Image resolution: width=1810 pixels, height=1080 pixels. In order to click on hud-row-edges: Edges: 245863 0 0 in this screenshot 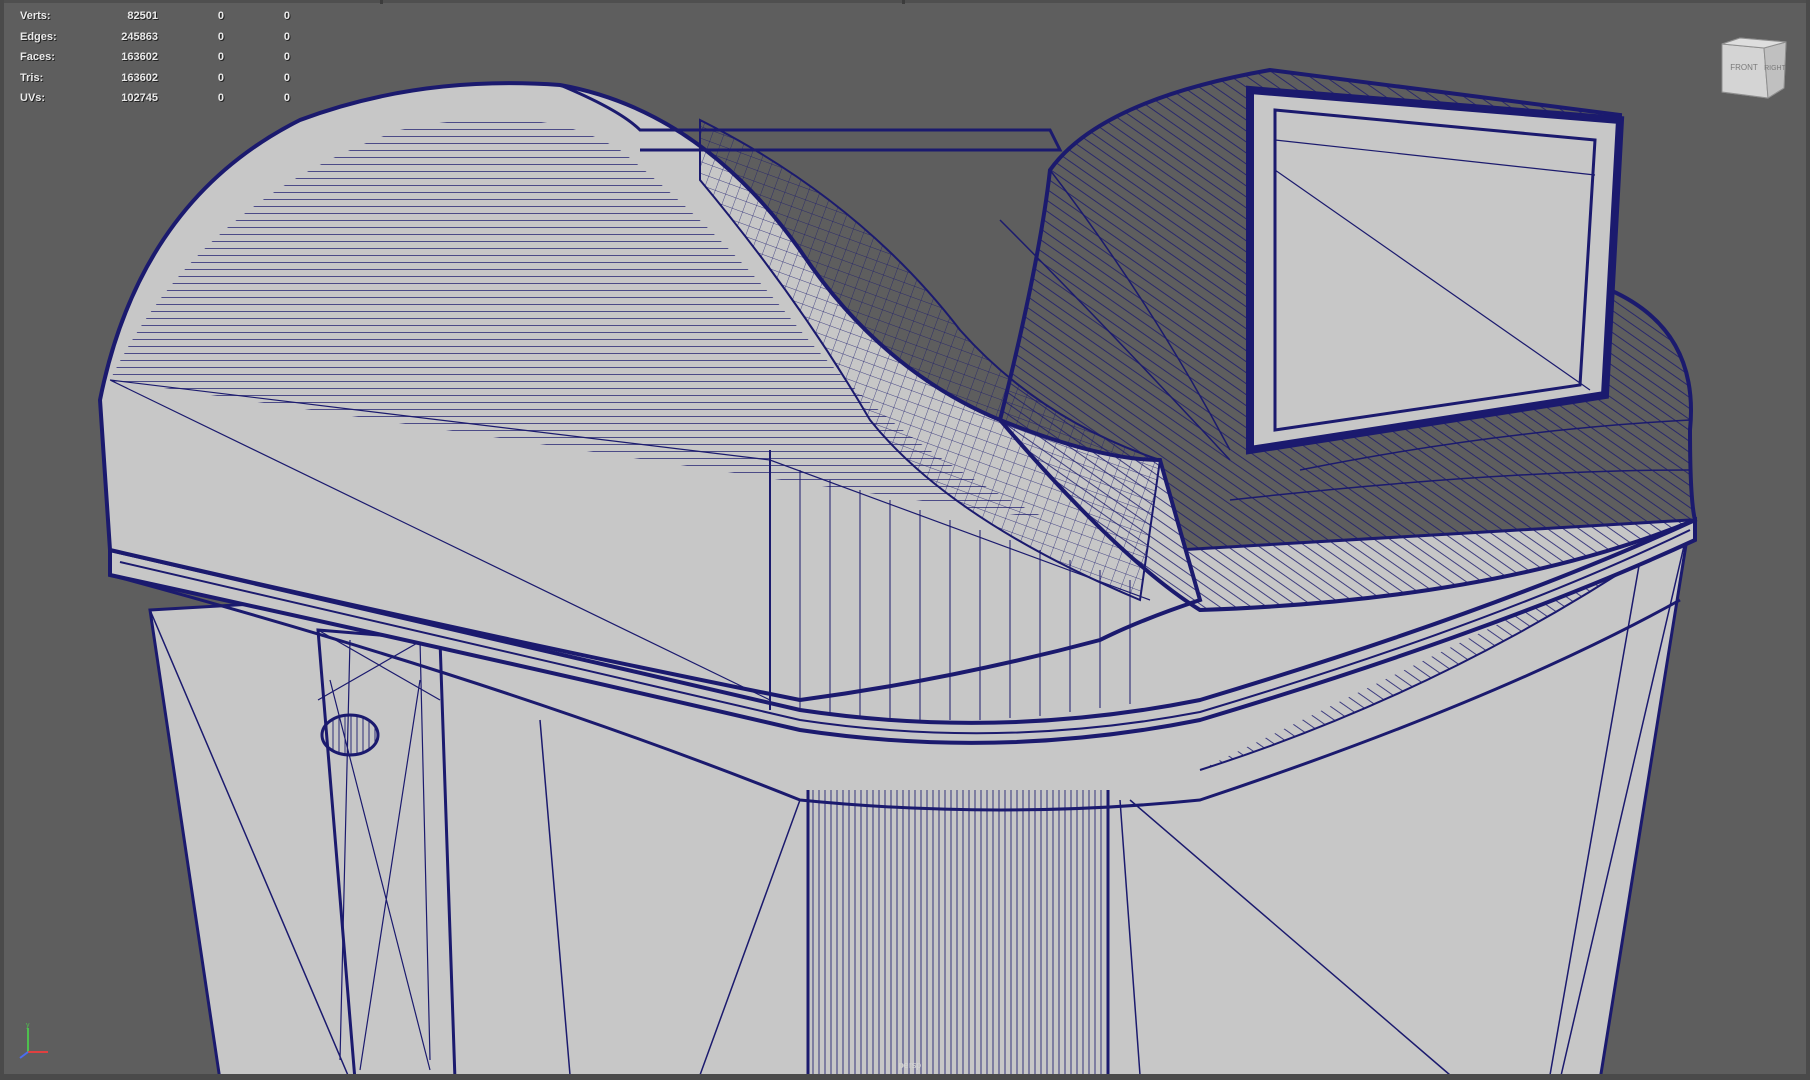, I will do `click(155, 37)`.